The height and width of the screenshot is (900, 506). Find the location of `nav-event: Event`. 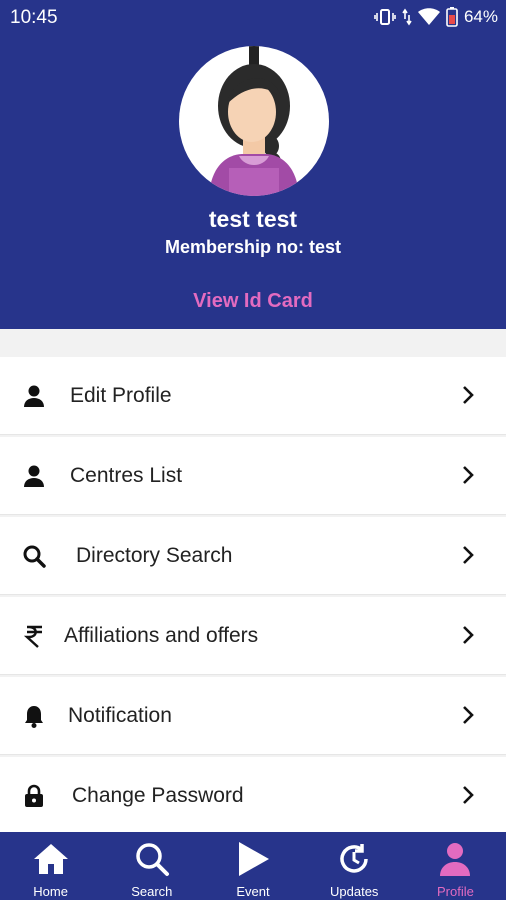

nav-event: Event is located at coordinates (252, 866).